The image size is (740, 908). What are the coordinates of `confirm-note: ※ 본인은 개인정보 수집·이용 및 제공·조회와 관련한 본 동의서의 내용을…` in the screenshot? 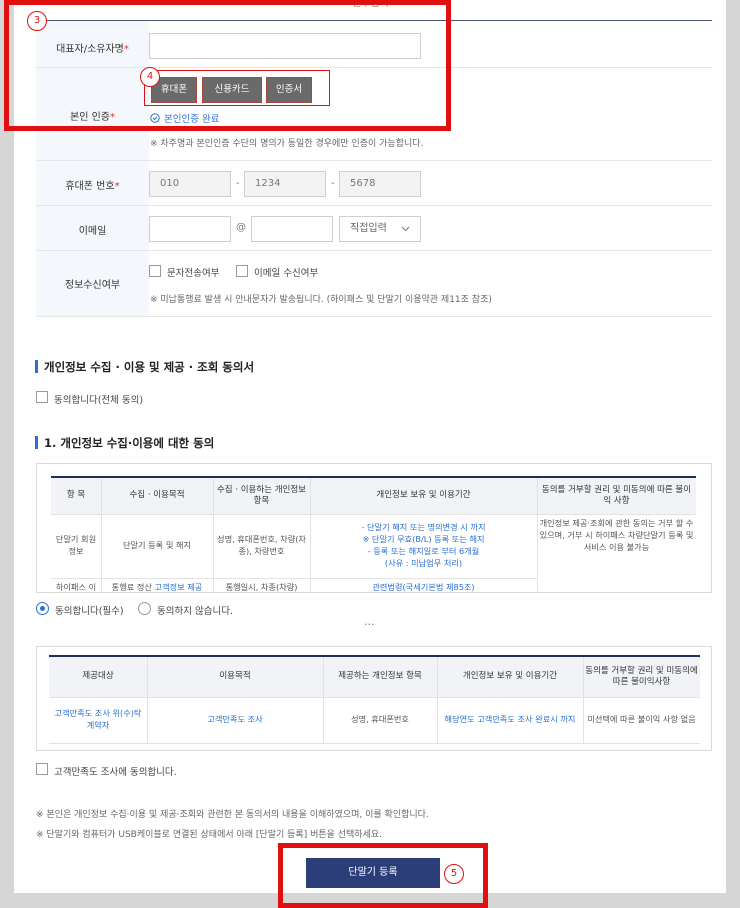 It's located at (232, 815).